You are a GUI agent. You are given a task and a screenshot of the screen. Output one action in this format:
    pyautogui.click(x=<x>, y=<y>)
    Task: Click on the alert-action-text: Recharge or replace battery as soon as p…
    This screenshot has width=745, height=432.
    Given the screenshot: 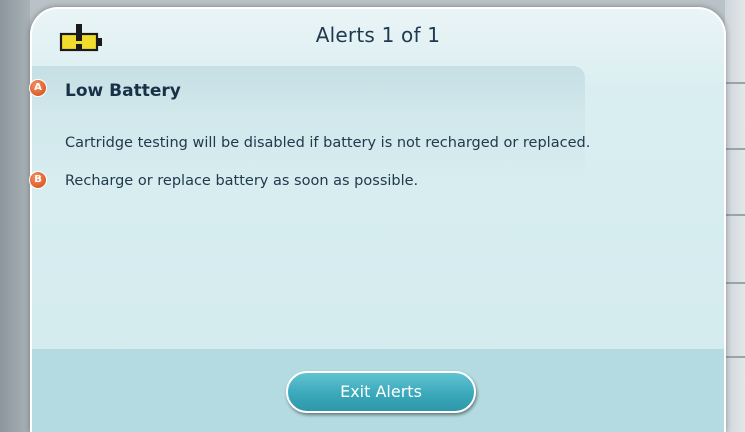 What is the action you would take?
    pyautogui.click(x=242, y=181)
    